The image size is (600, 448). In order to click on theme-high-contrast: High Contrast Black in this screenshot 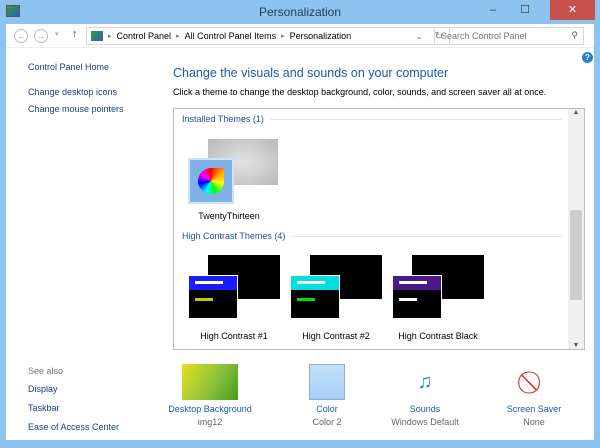, I will do `click(438, 300)`.